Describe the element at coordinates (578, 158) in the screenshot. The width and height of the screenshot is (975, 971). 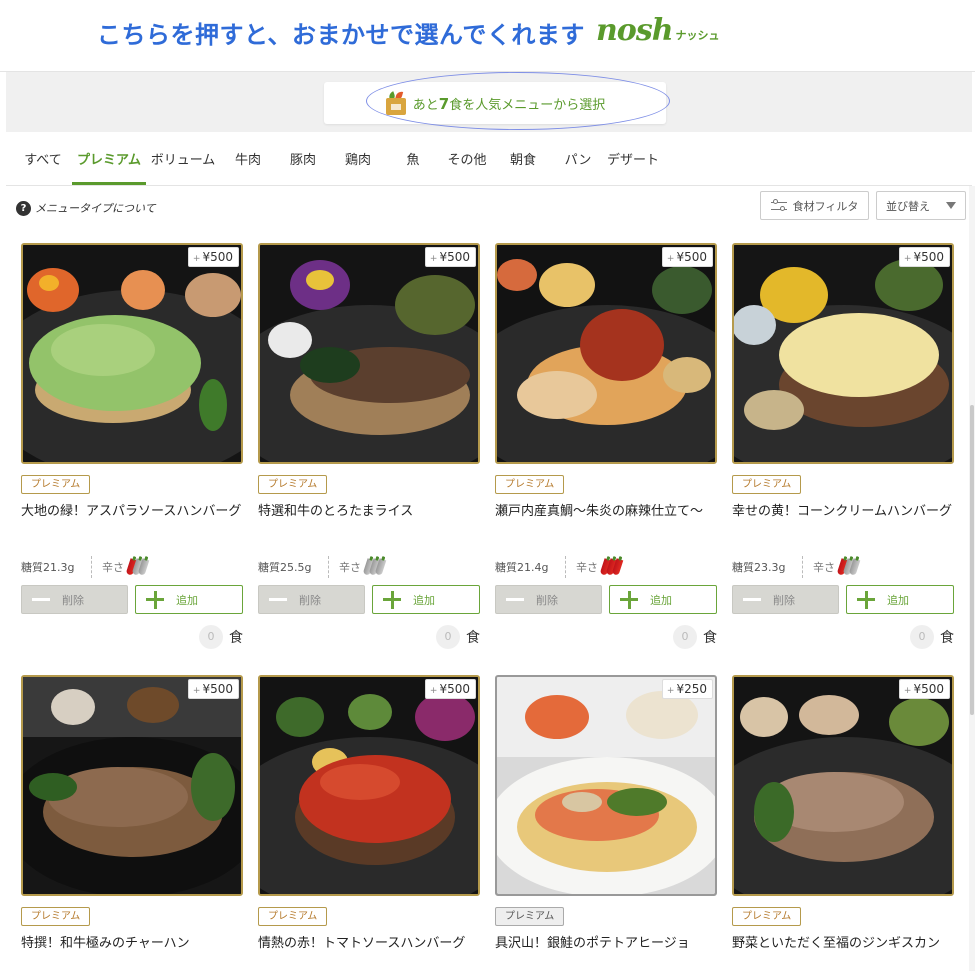
I see `tab-bread: パン` at that location.